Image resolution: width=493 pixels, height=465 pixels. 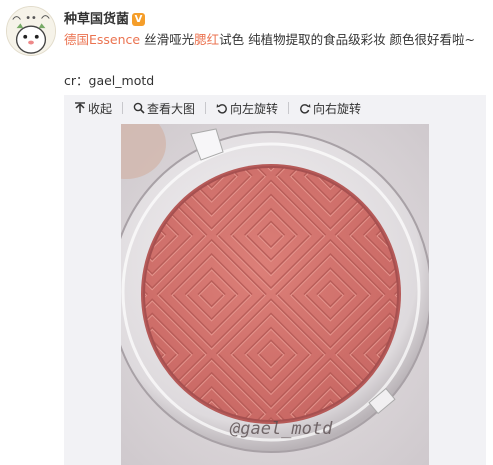 What do you see at coordinates (347, 39) in the screenshot?
I see `post-text-part2: 试色 纯植物提取的食品级彩妆 颜色很好看啦~` at bounding box center [347, 39].